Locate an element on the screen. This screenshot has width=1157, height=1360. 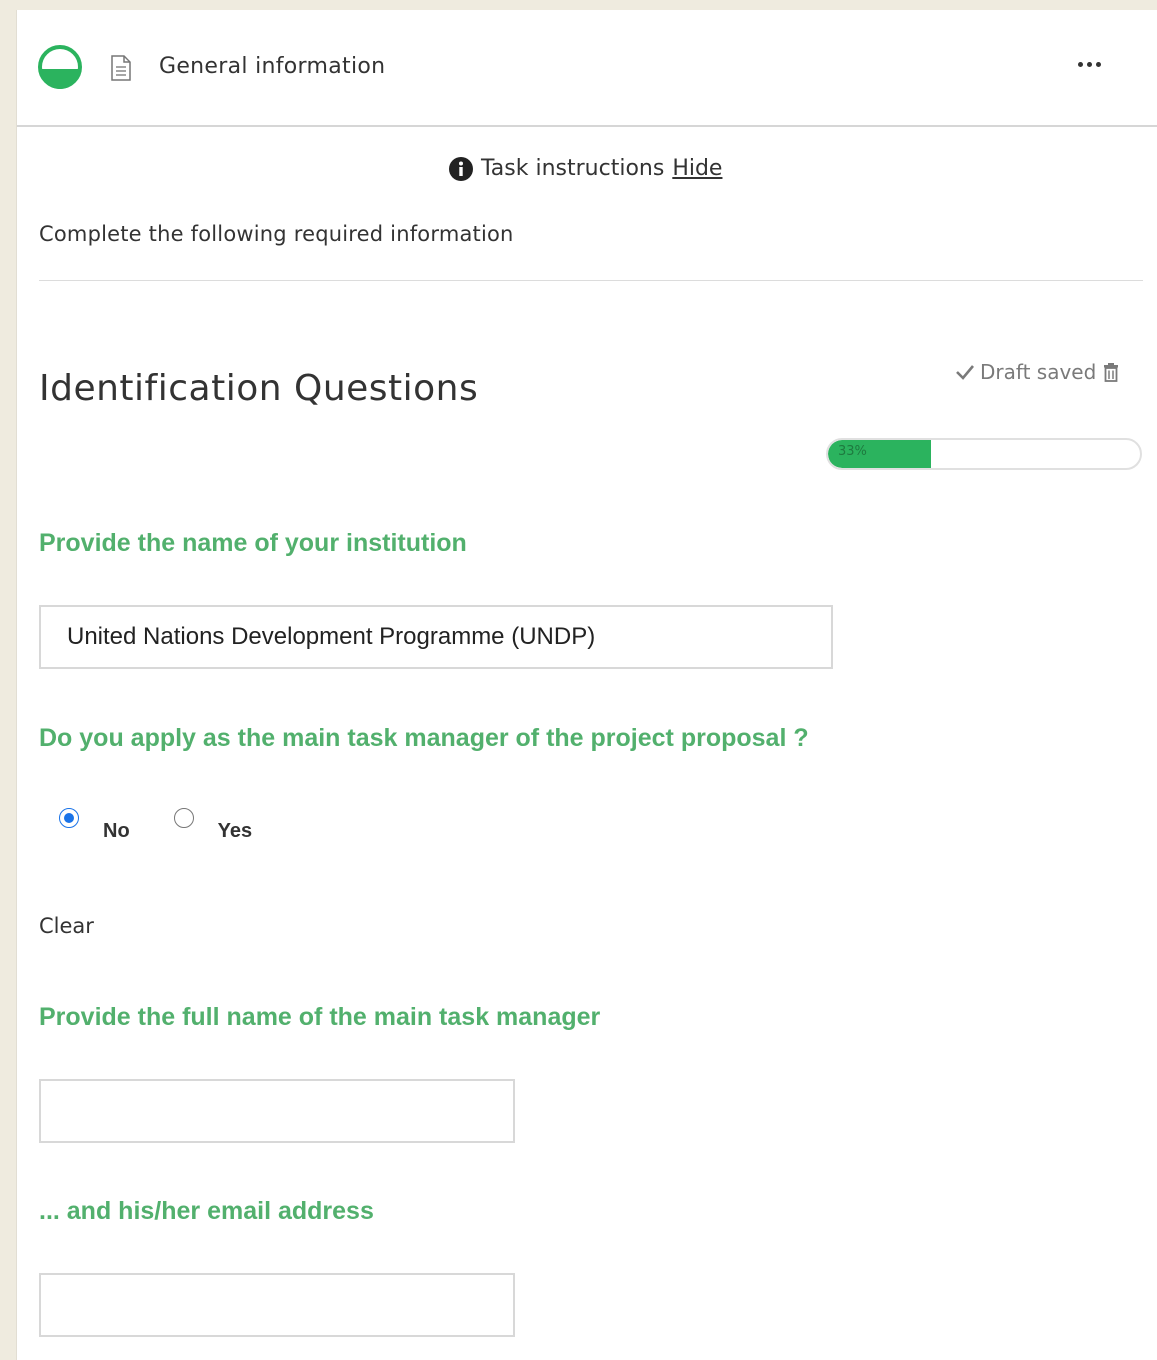
more-dots-icon is located at coordinates (1080, 64).